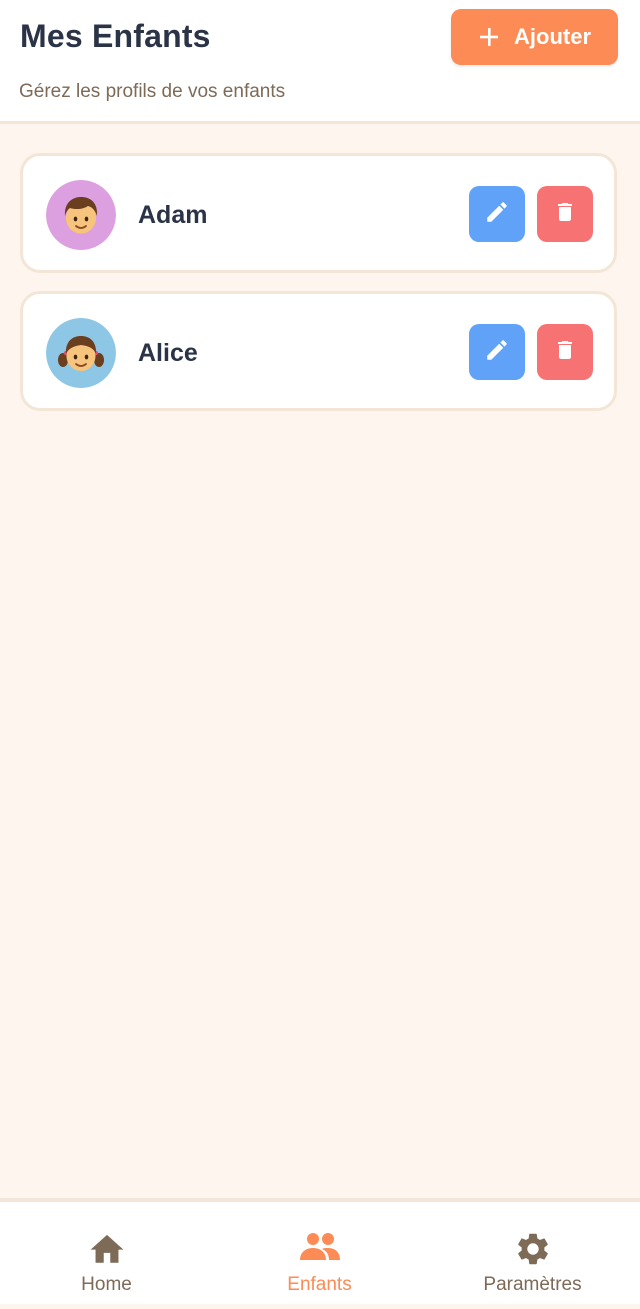 This screenshot has width=640, height=1309. What do you see at coordinates (532, 1284) in the screenshot?
I see `nav-label-parametres: Paramètres` at bounding box center [532, 1284].